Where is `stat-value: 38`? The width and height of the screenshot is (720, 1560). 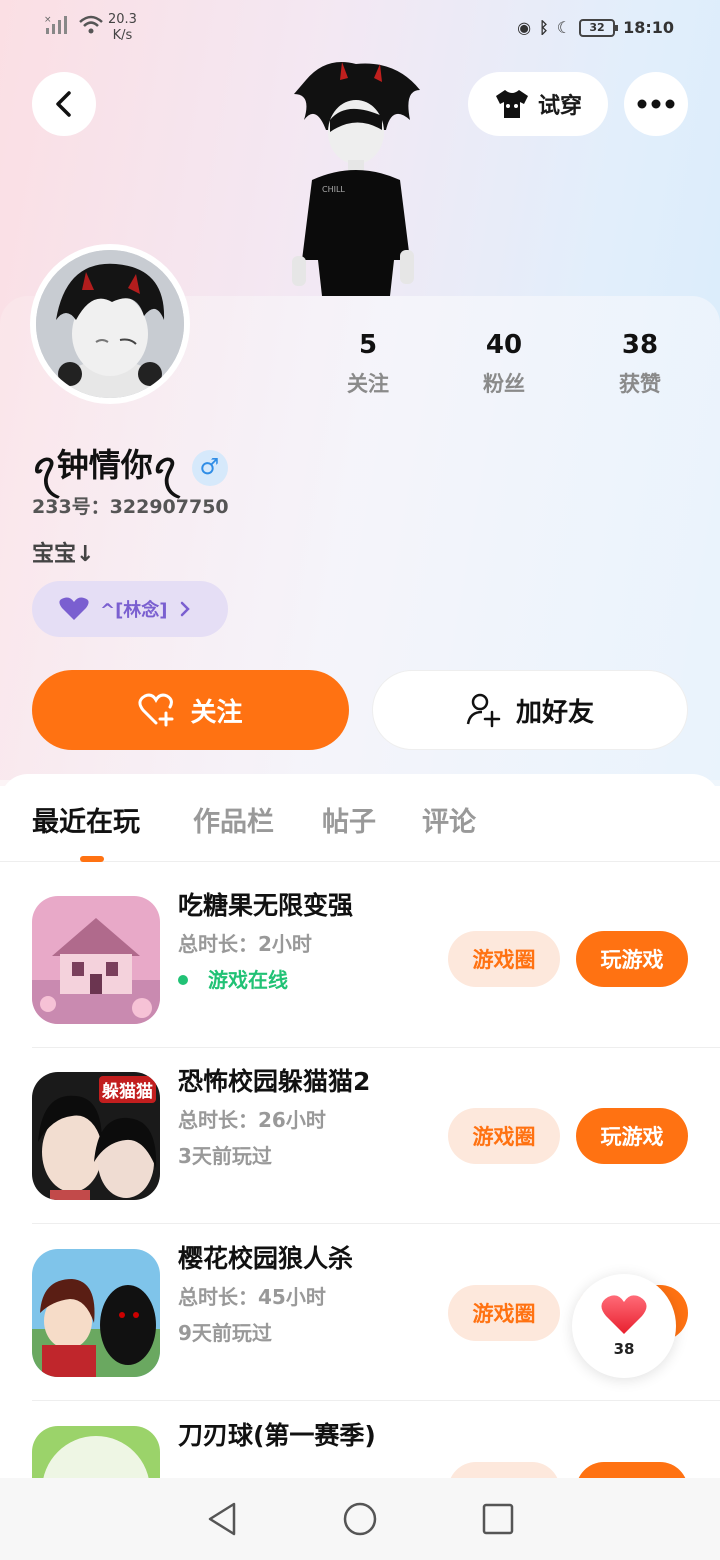 stat-value: 38 is located at coordinates (640, 345).